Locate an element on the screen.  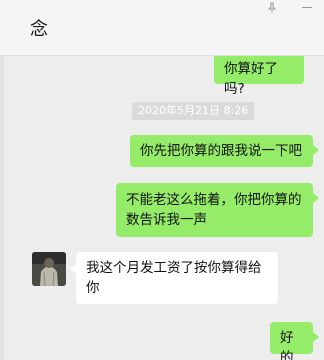
pin-icon is located at coordinates (272, 8).